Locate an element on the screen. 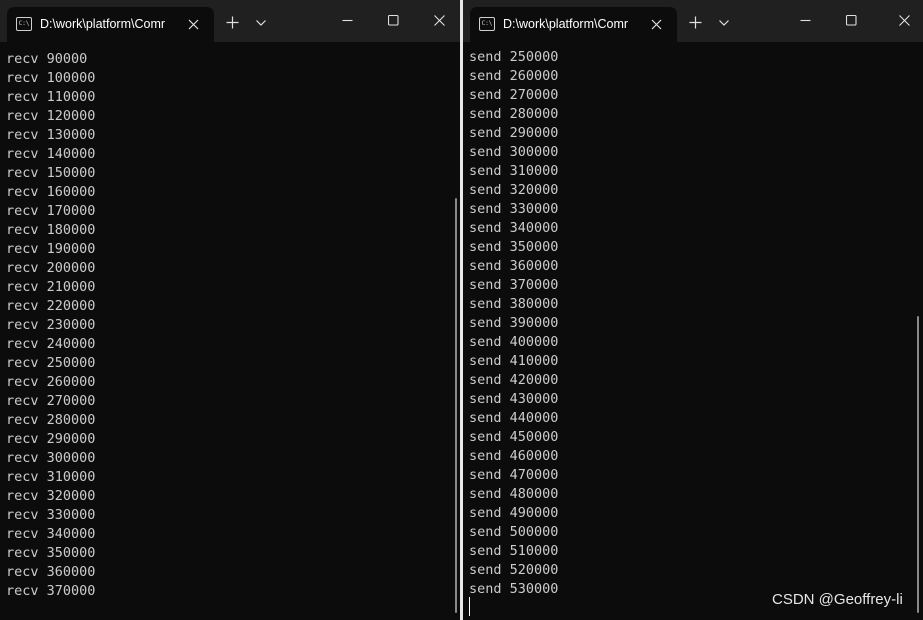 The height and width of the screenshot is (620, 923). console-line: recv 330000 is located at coordinates (51, 515).